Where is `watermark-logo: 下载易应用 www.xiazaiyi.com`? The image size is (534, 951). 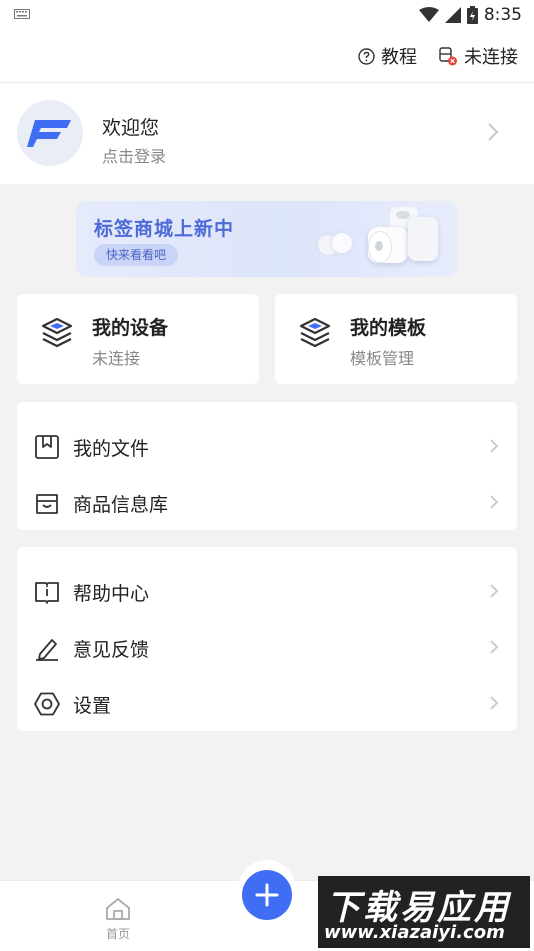
watermark-logo: 下载易应用 www.xiazaiyi.com is located at coordinates (424, 912).